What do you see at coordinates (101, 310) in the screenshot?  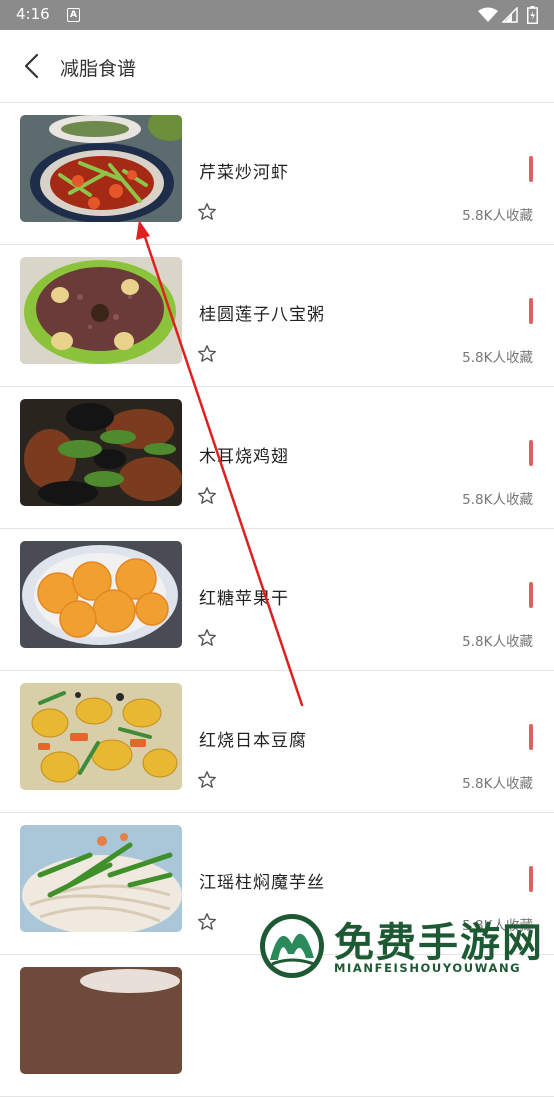 I see `recipe-image-congee` at bounding box center [101, 310].